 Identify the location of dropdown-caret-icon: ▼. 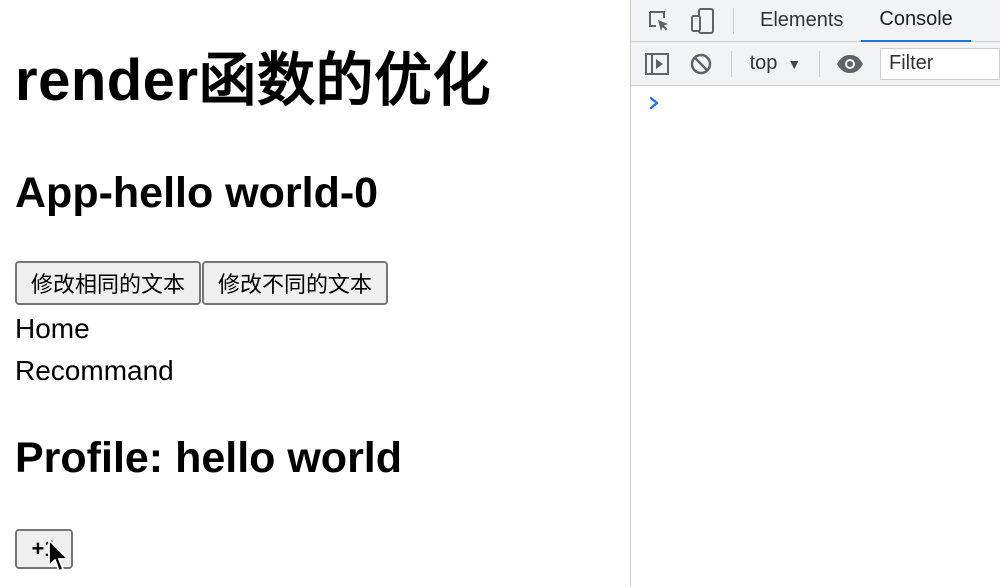
(794, 63).